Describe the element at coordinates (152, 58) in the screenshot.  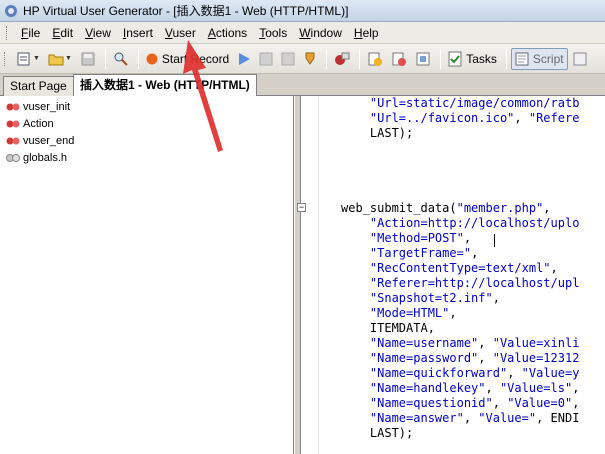
I see `record-icon` at that location.